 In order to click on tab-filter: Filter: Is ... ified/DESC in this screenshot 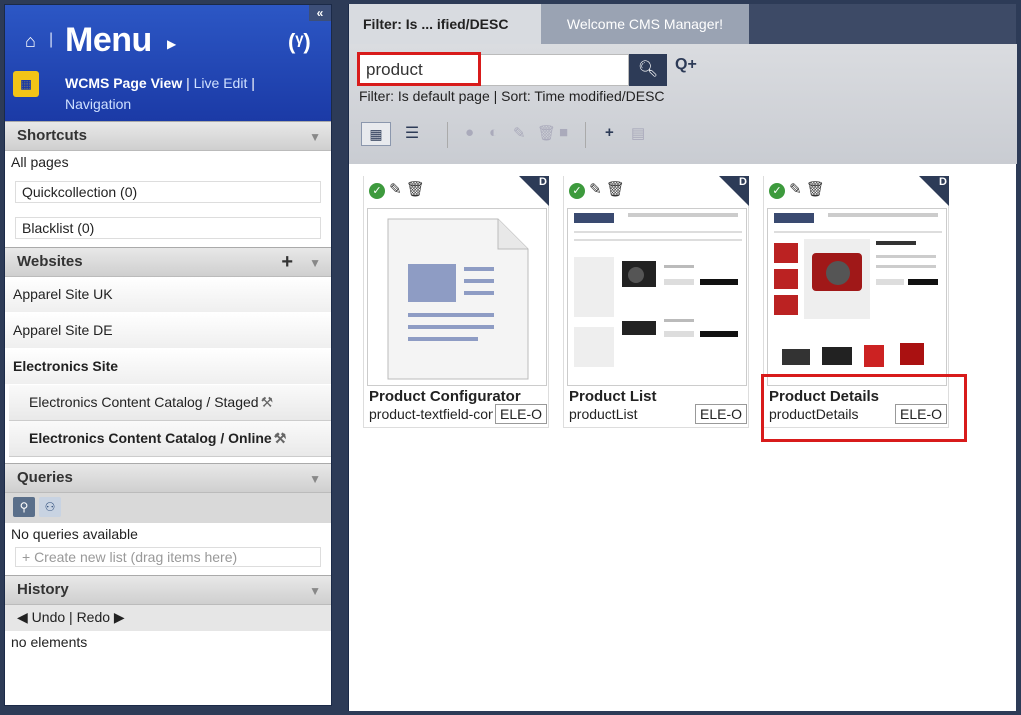, I will do `click(445, 24)`.